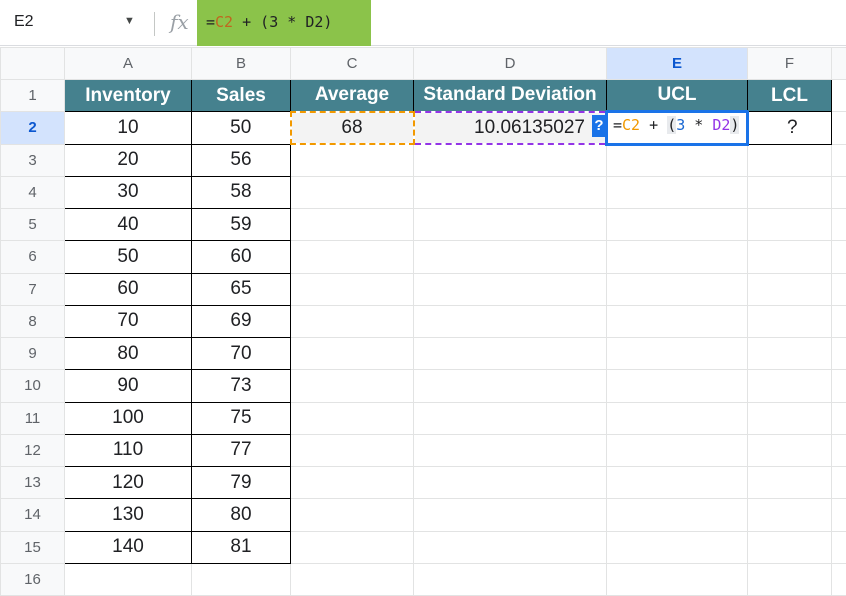  I want to click on sales-cell: 50, so click(241, 128).